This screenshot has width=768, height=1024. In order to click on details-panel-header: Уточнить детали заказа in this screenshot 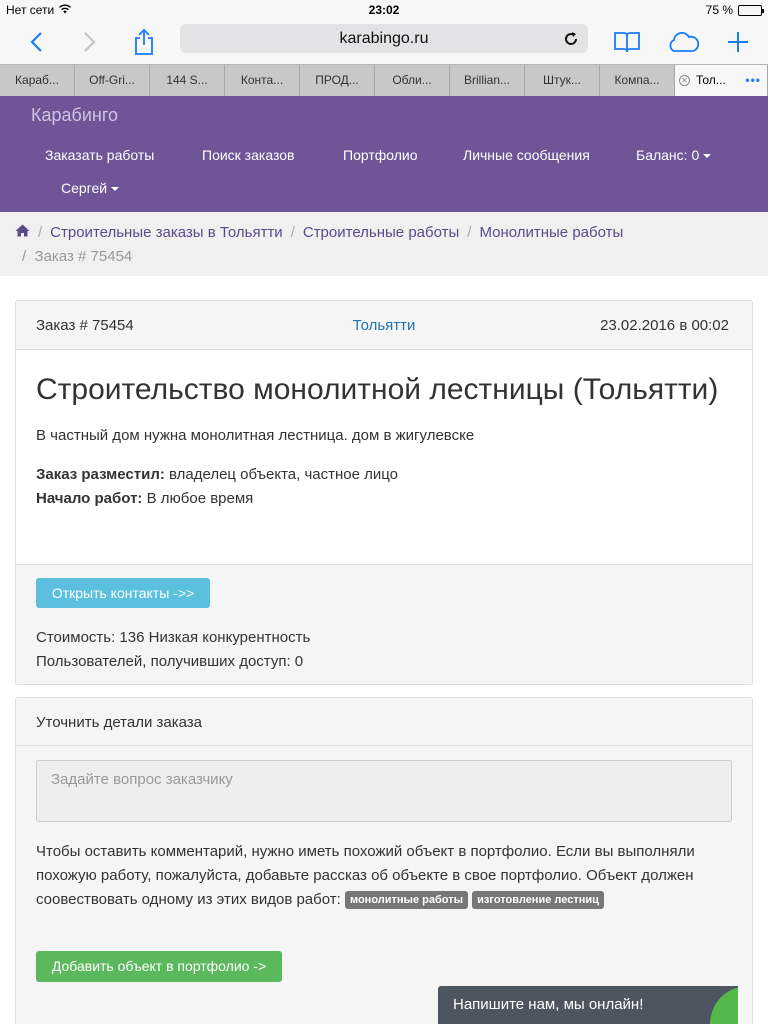, I will do `click(384, 722)`.